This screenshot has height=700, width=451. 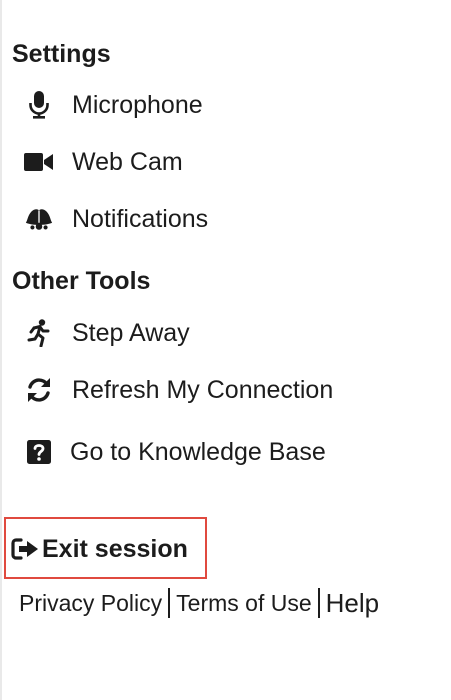 I want to click on video-camera-icon, so click(x=39, y=162).